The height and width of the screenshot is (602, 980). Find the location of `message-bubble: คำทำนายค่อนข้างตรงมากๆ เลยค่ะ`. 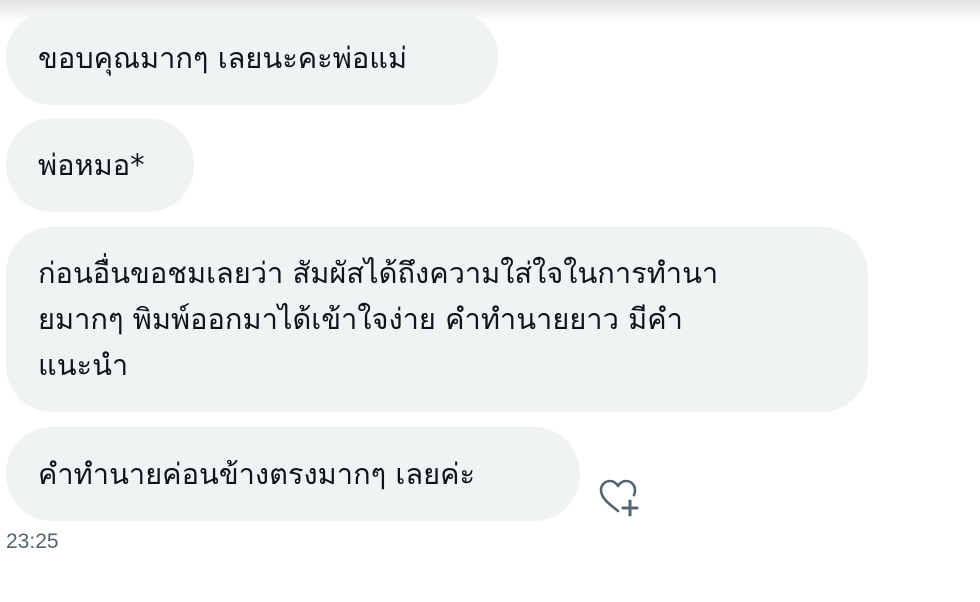

message-bubble: คำทำนายค่อนข้างตรงมากๆ เลยค่ะ is located at coordinates (293, 474).